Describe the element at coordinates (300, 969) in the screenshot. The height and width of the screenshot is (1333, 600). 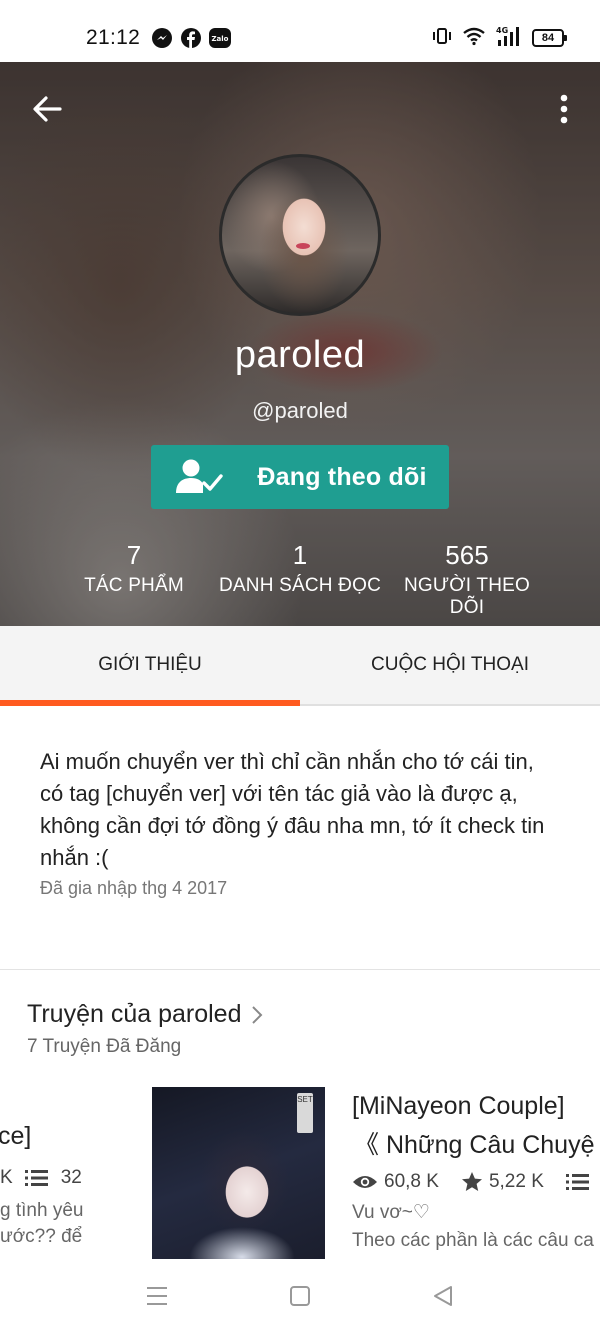
I see `section-divider` at that location.